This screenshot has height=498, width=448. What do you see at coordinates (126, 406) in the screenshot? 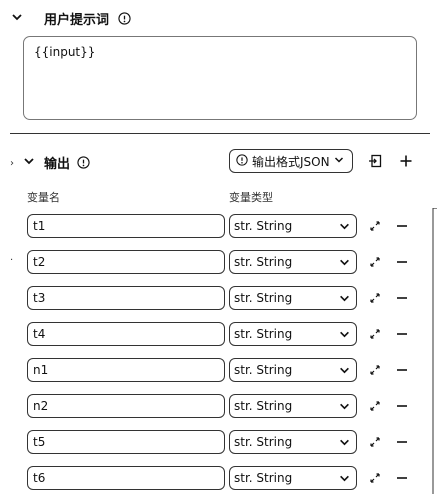
I see `variable-name-input: n2` at bounding box center [126, 406].